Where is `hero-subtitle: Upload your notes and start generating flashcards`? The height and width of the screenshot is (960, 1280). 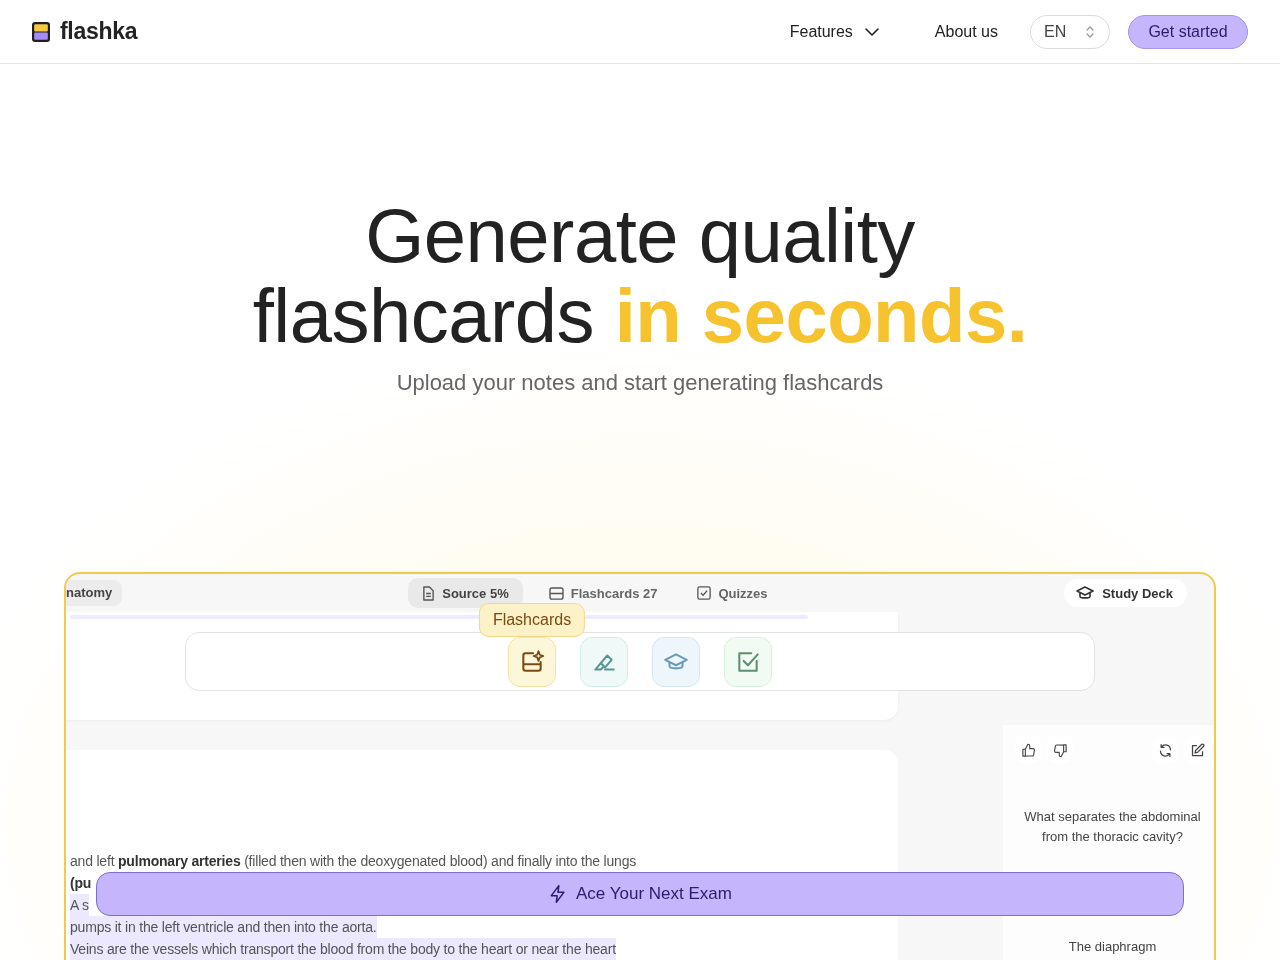 hero-subtitle: Upload your notes and start generating flashcards is located at coordinates (640, 383).